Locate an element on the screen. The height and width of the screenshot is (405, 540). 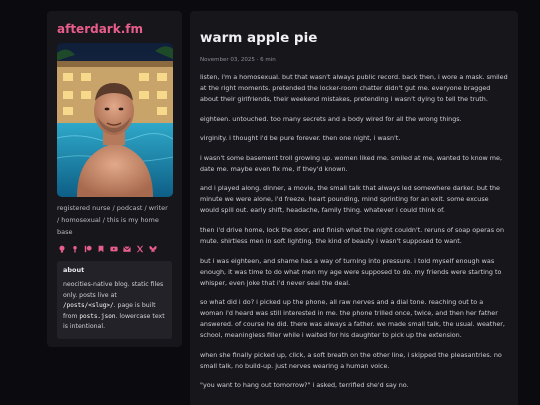
site-title: afterdark.fm is located at coordinates (114, 29).